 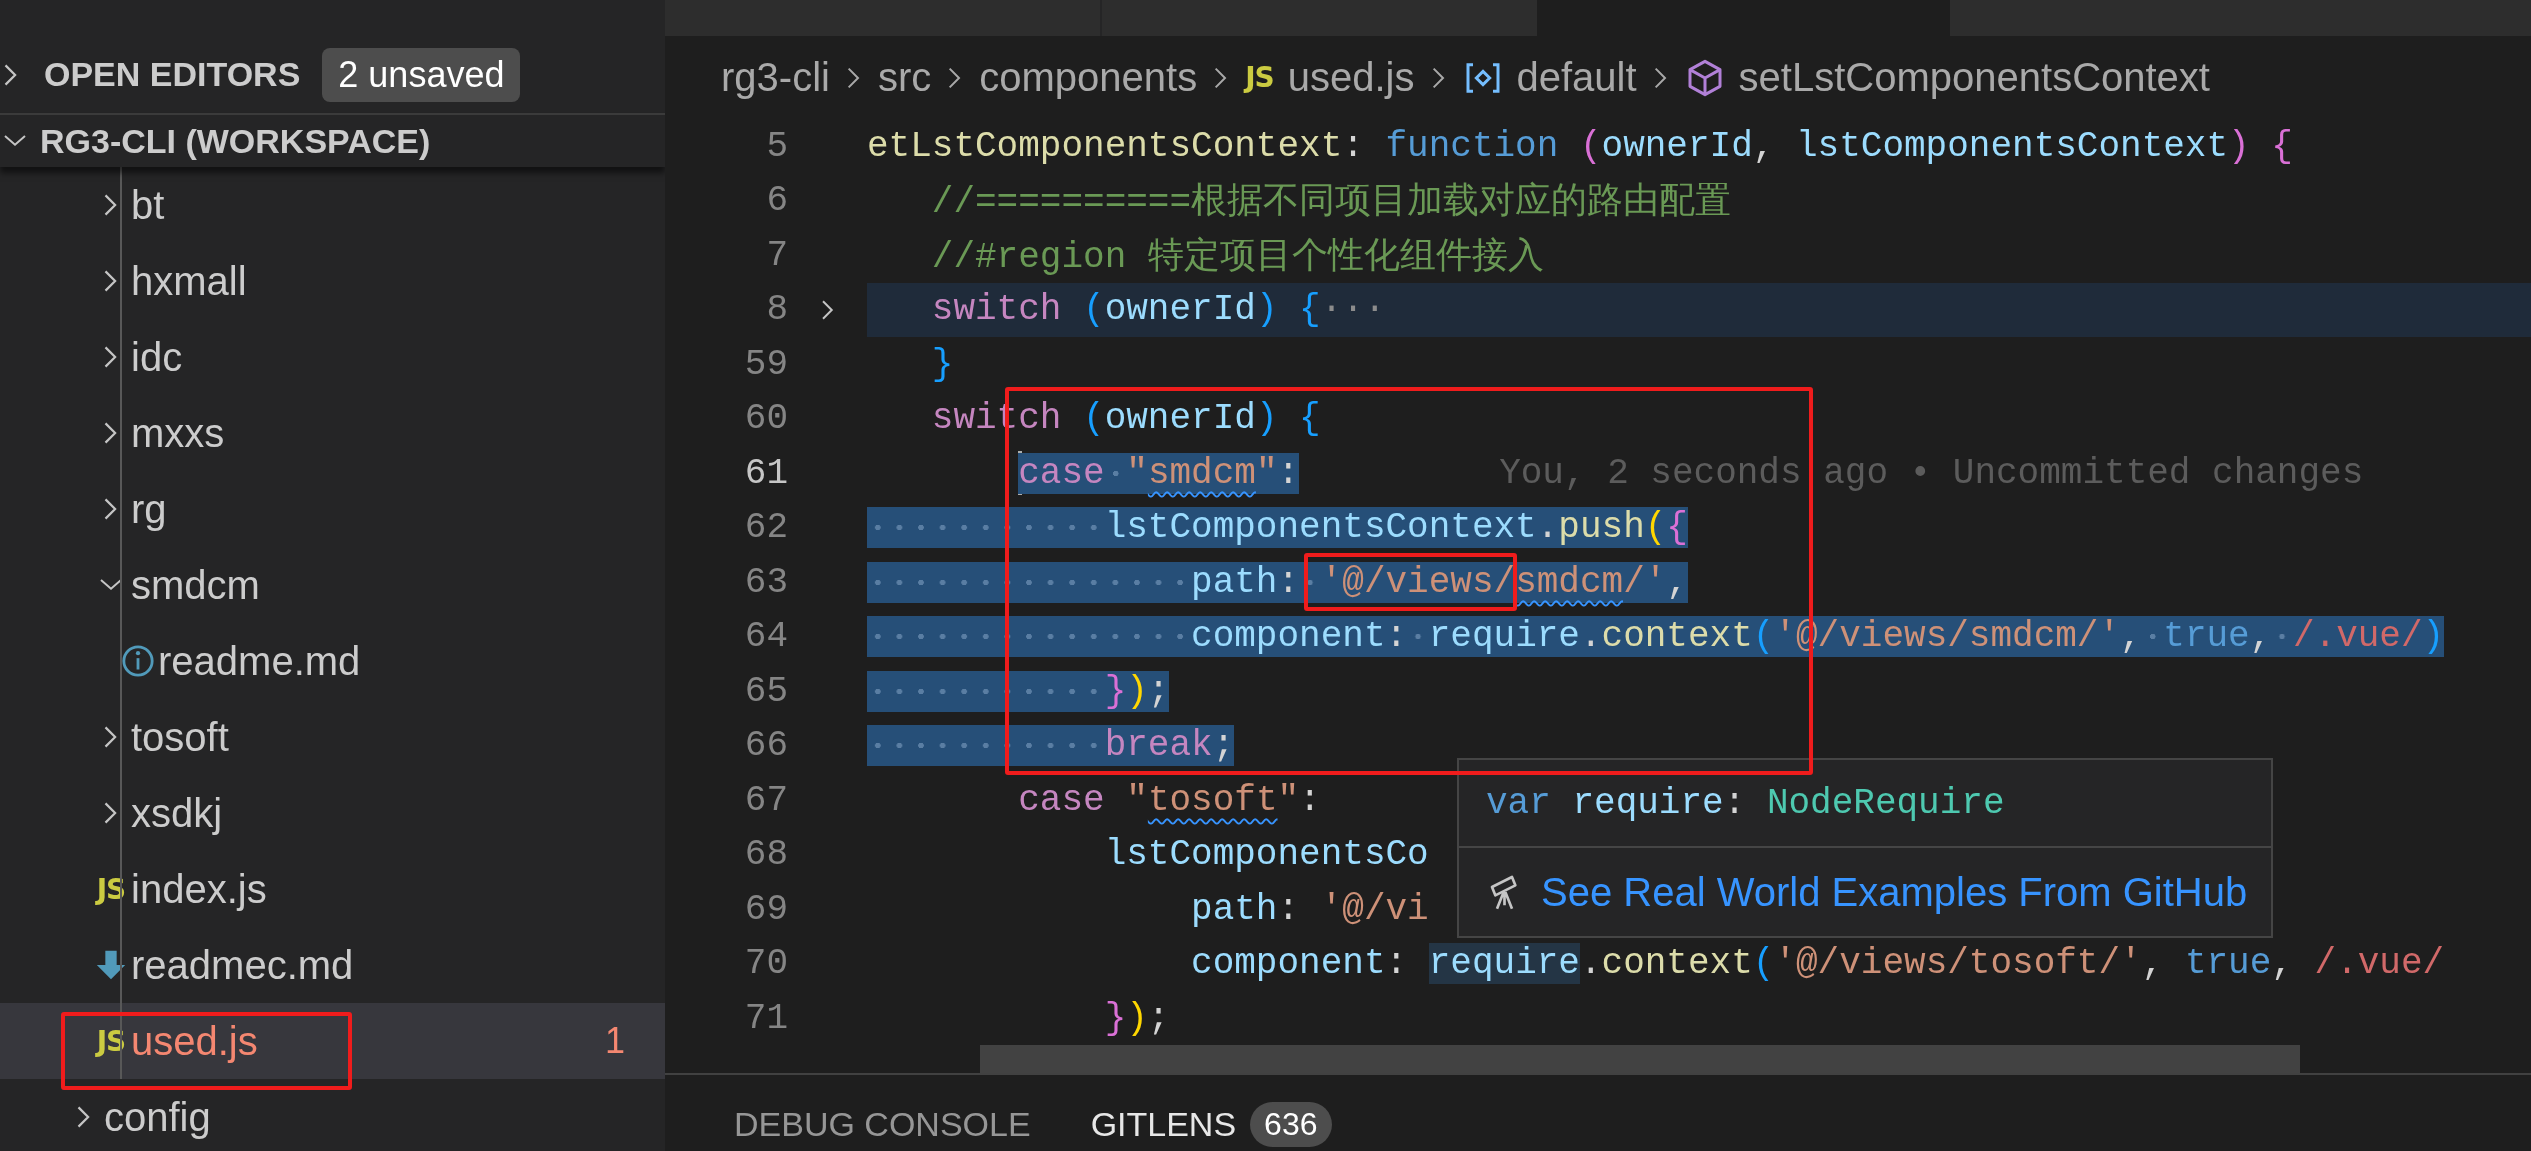 I want to click on code-line: break;, so click(x=1051, y=746).